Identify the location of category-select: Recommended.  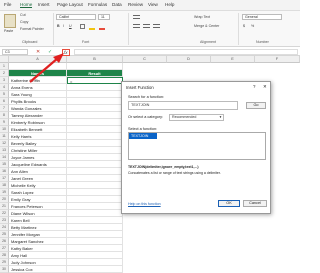
(196, 117).